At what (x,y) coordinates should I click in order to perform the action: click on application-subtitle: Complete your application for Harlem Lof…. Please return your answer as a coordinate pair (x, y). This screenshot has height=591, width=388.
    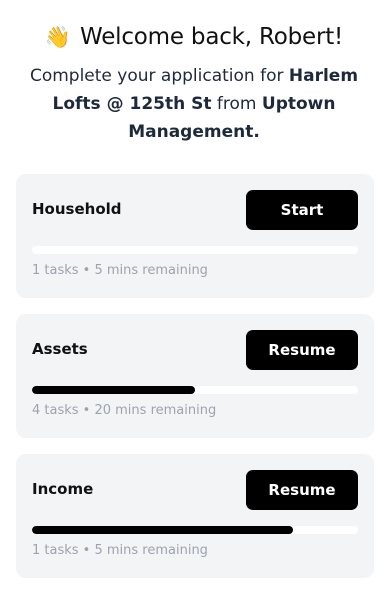
    Looking at the image, I should click on (194, 104).